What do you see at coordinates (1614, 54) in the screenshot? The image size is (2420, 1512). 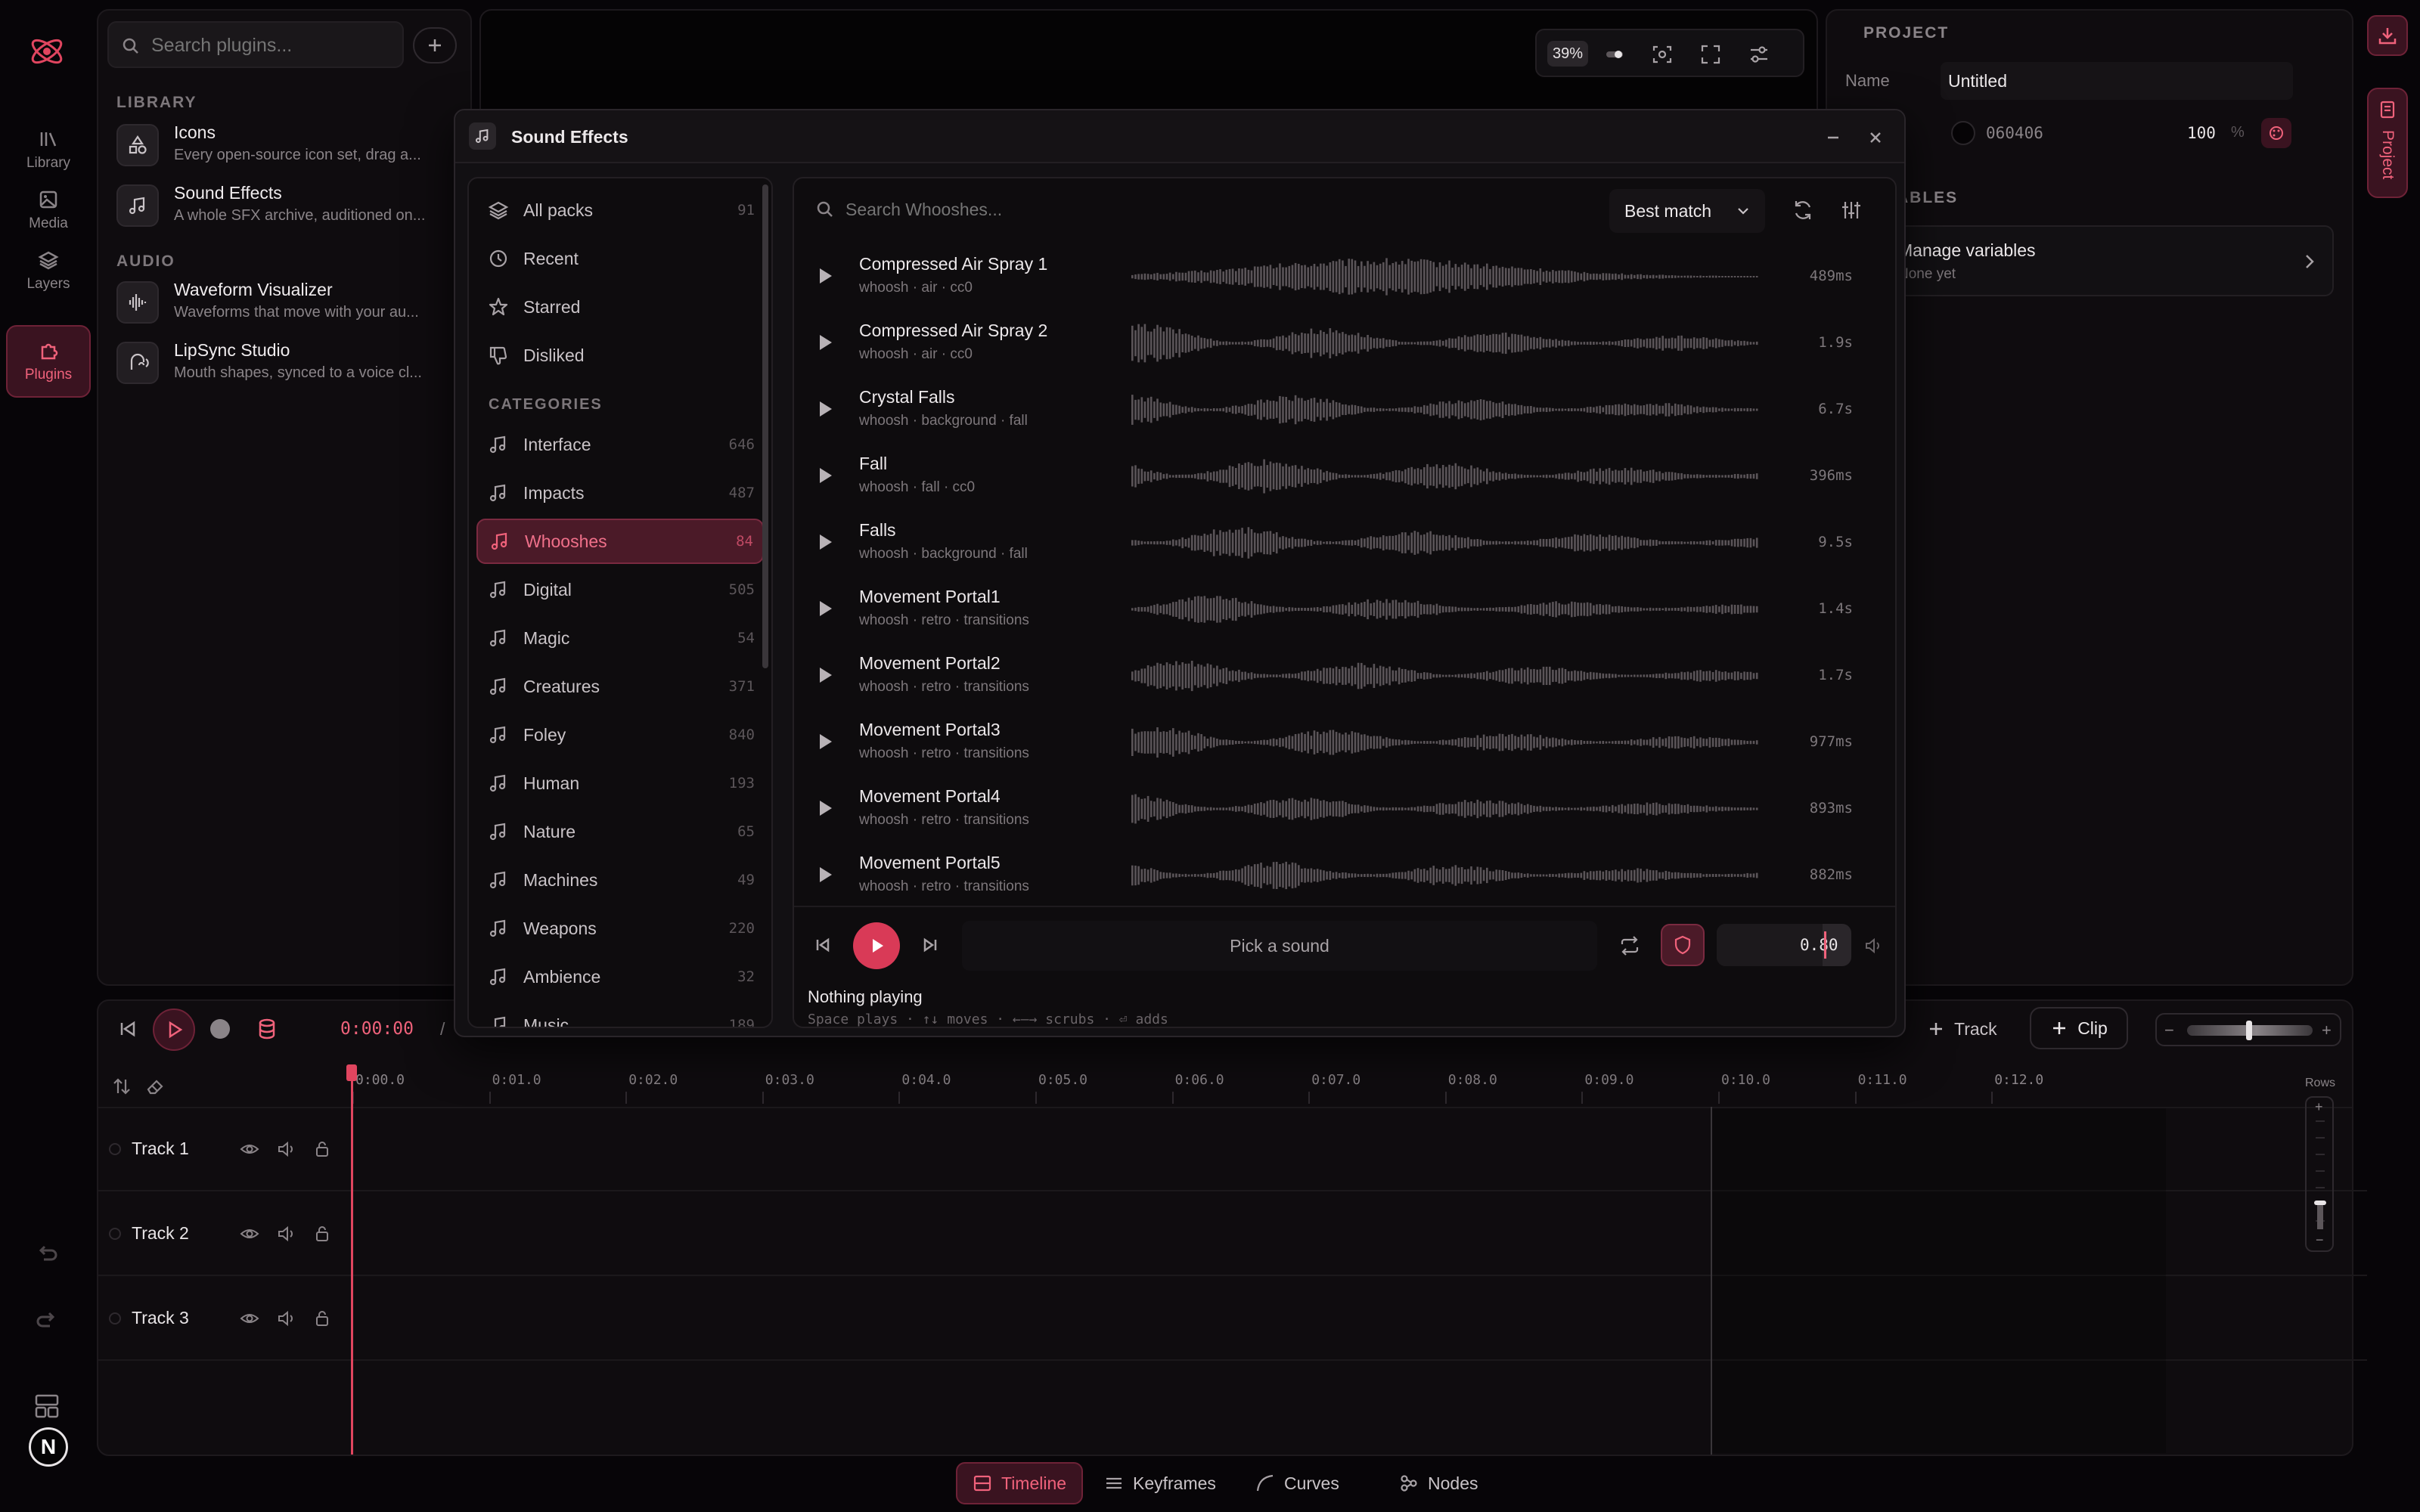 I see `toggle-button` at bounding box center [1614, 54].